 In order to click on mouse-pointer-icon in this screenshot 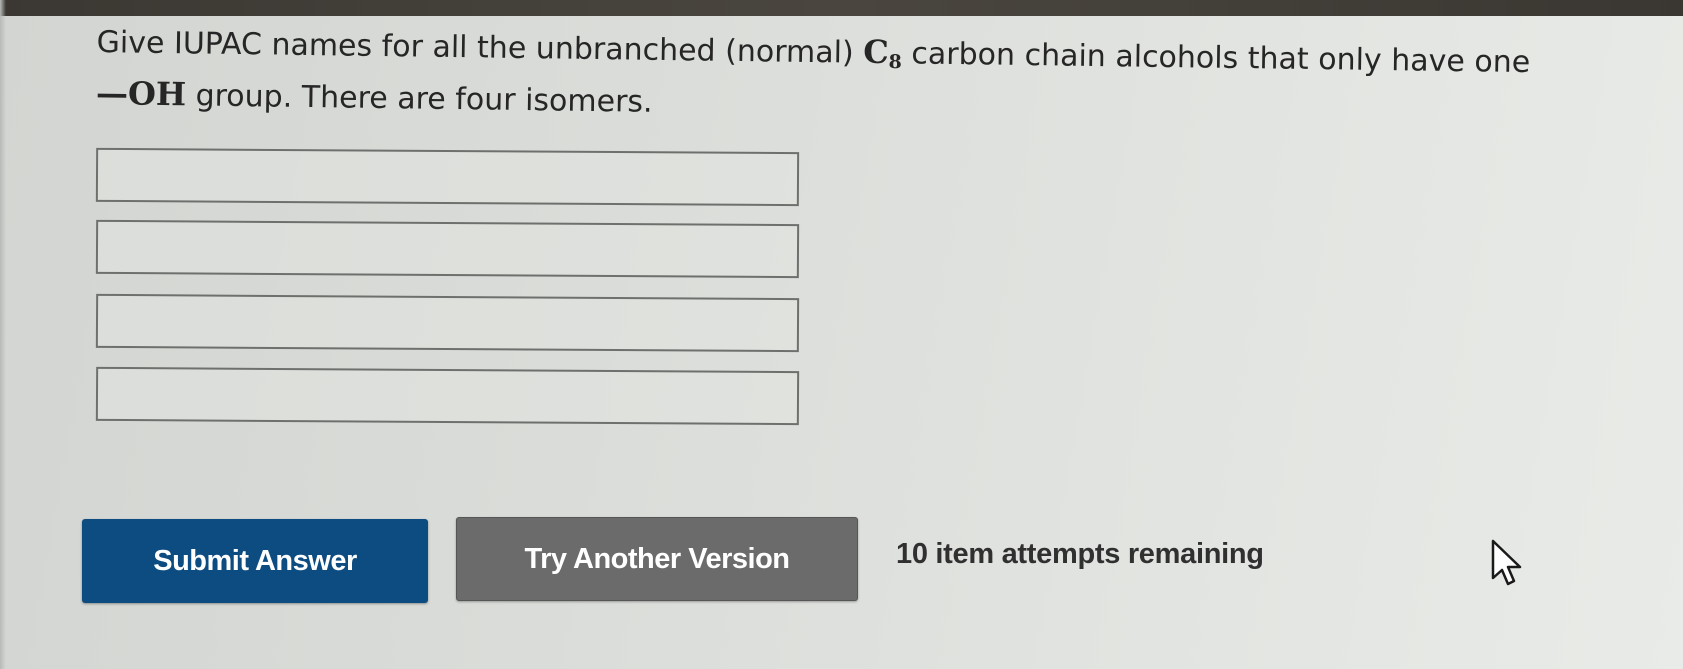, I will do `click(1506, 562)`.